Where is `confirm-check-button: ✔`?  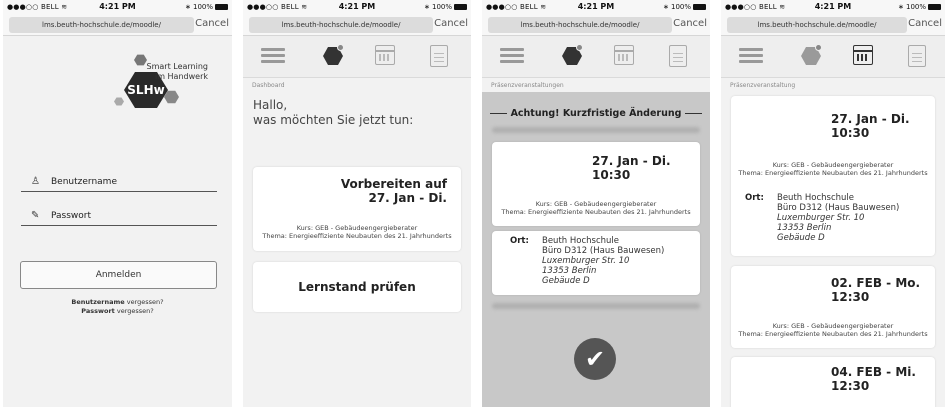
confirm-check-button: ✔ is located at coordinates (595, 359).